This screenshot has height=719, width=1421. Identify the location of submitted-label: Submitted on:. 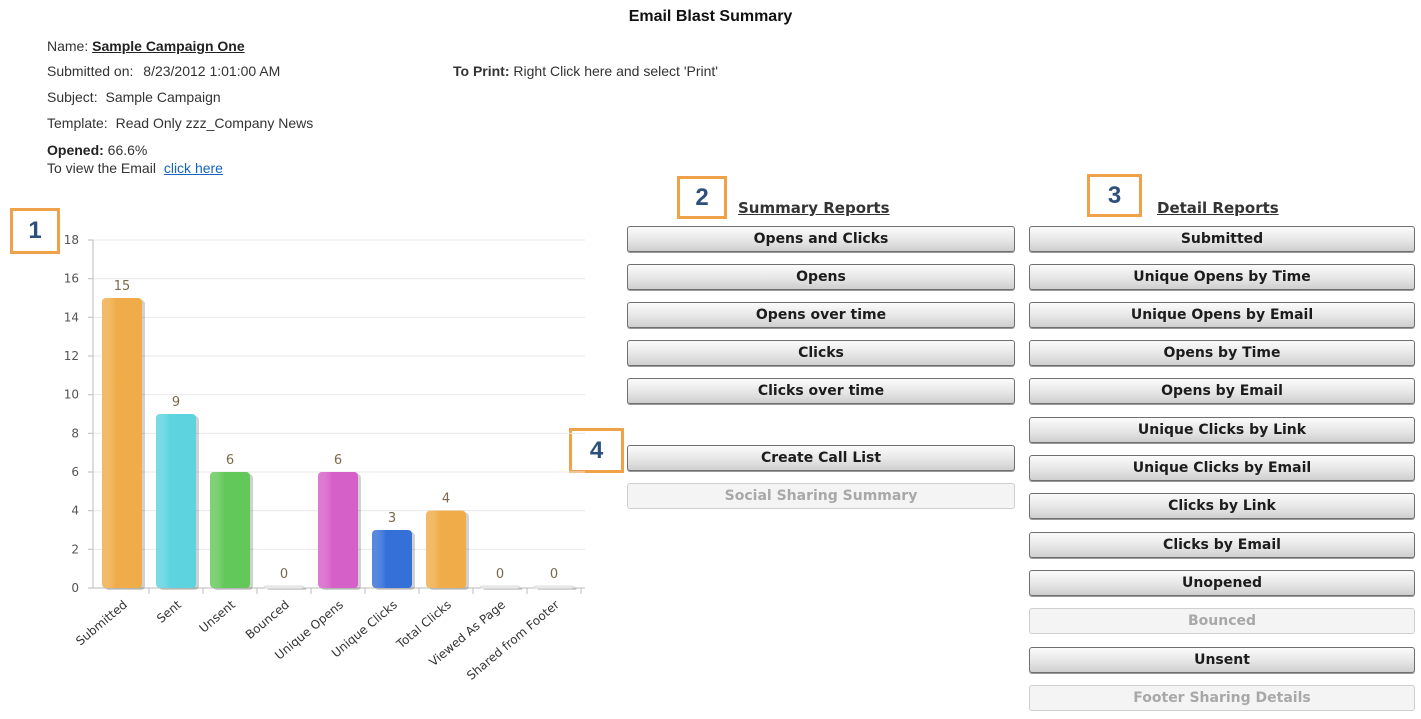
(90, 71).